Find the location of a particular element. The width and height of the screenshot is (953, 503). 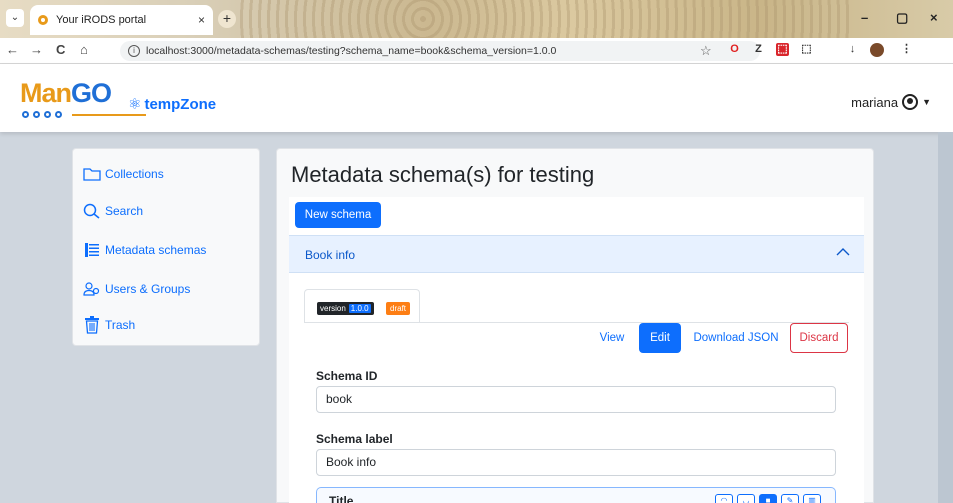

zone-name: tempZone is located at coordinates (180, 104).